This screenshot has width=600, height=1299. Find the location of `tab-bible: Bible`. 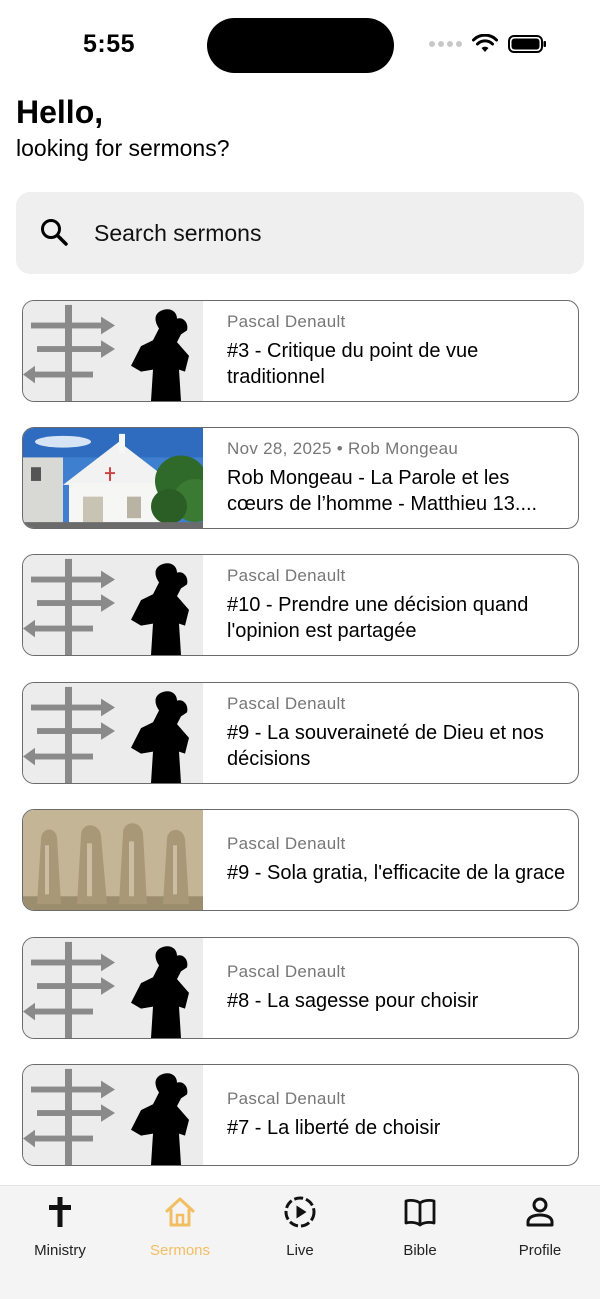

tab-bible: Bible is located at coordinates (420, 1242).